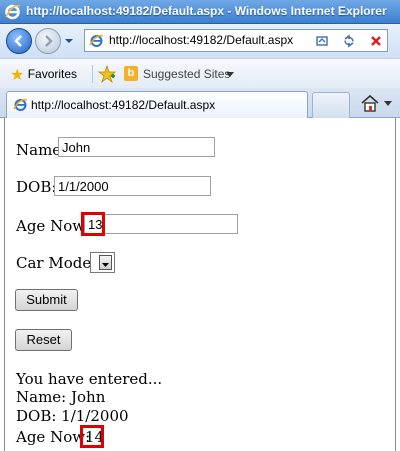 The image size is (400, 451). I want to click on refresh-icon, so click(349, 40).